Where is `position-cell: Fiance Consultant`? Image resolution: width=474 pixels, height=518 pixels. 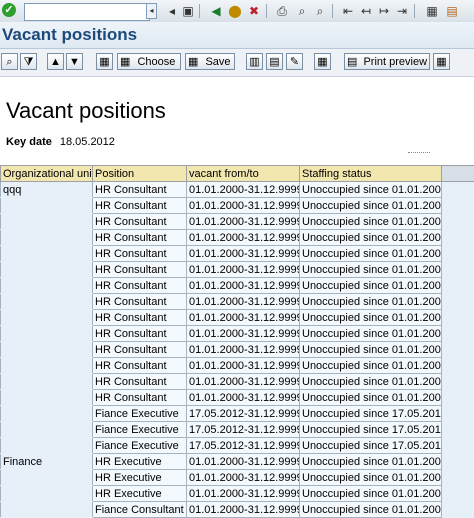
position-cell: Fiance Consultant is located at coordinates (140, 510).